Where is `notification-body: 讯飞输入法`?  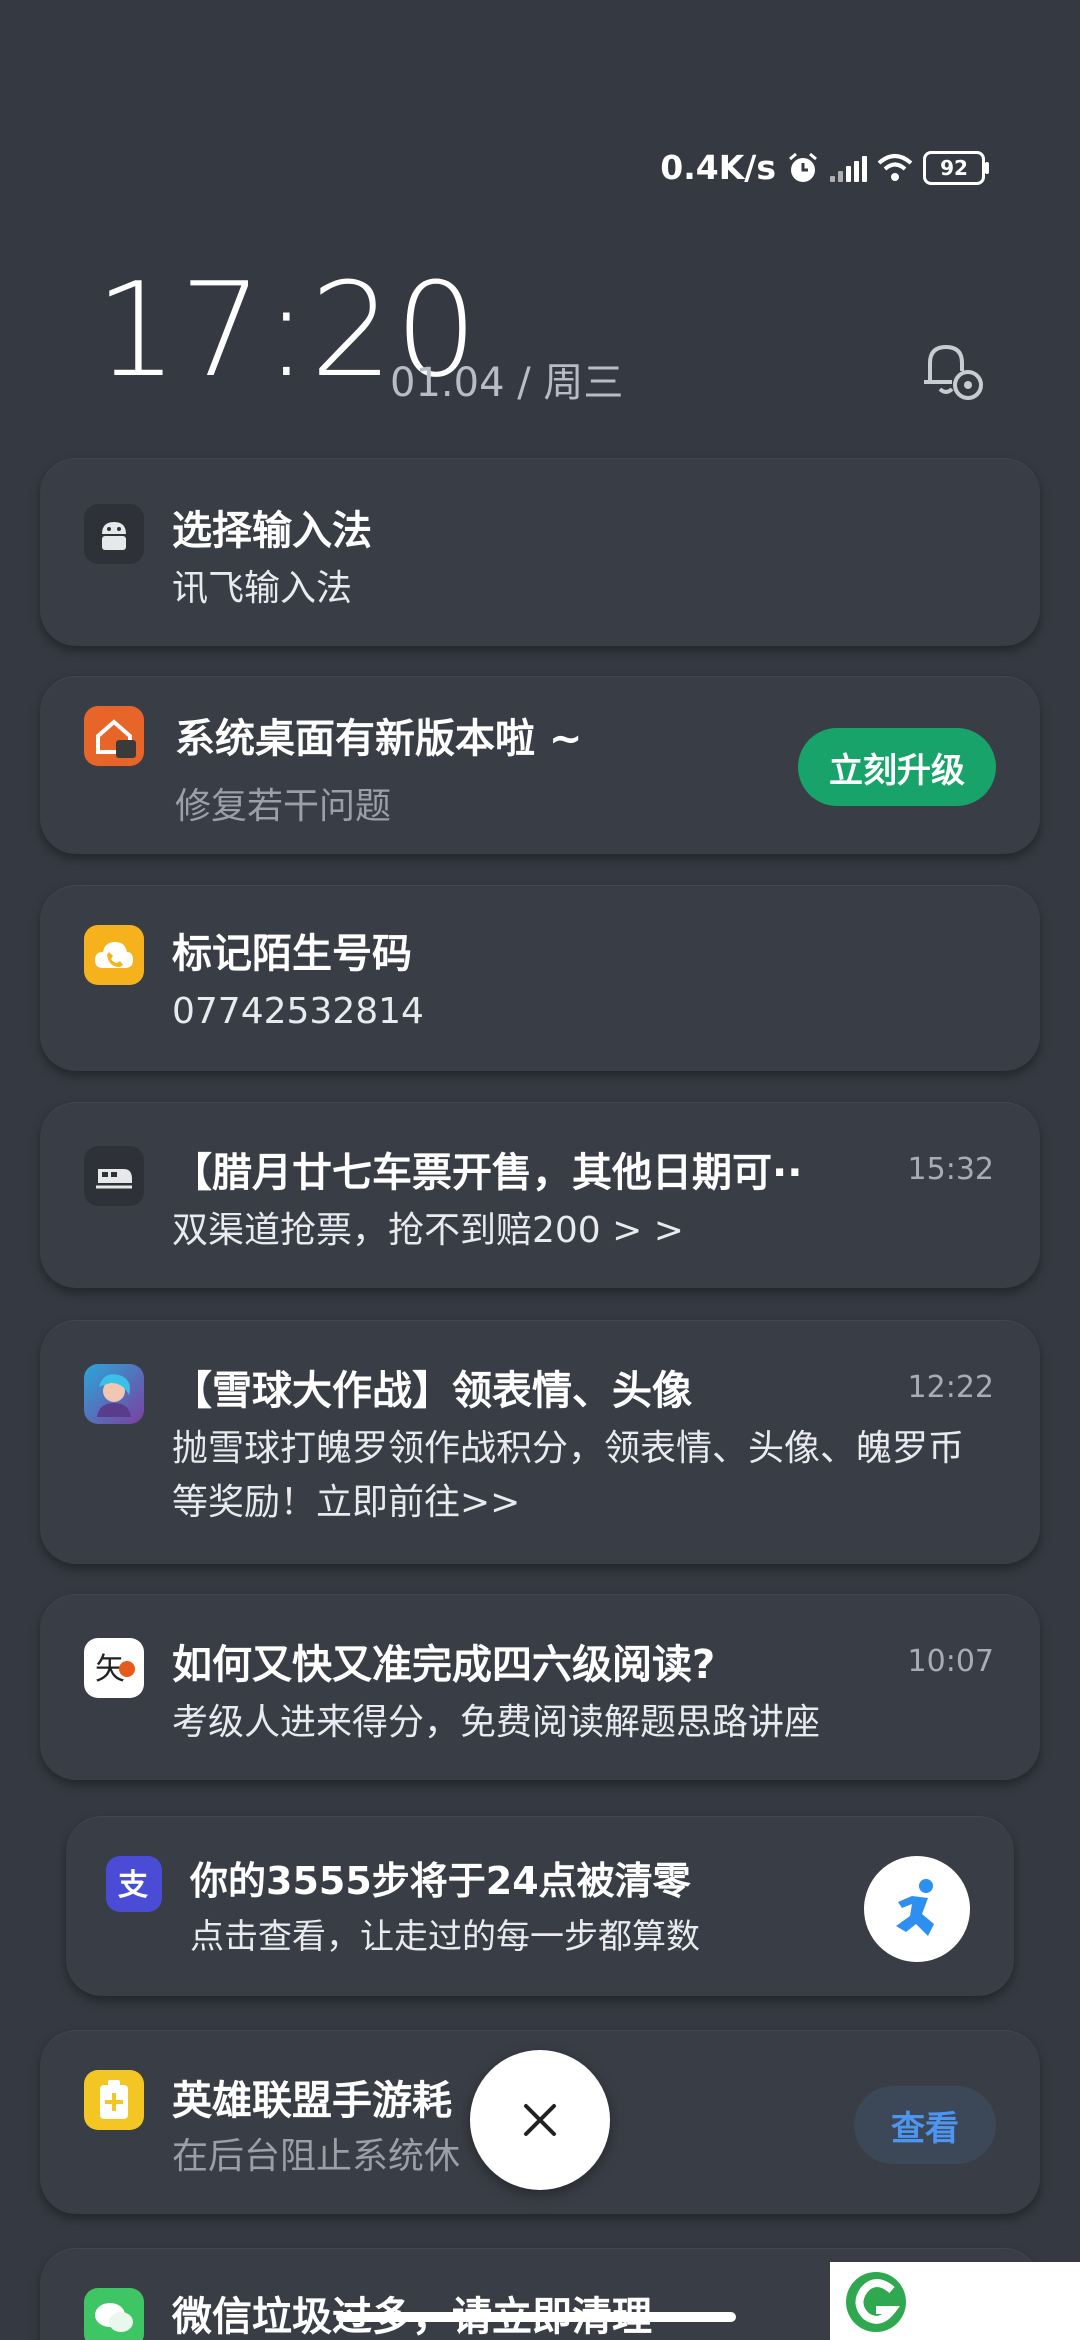
notification-body: 讯飞输入法 is located at coordinates (262, 588).